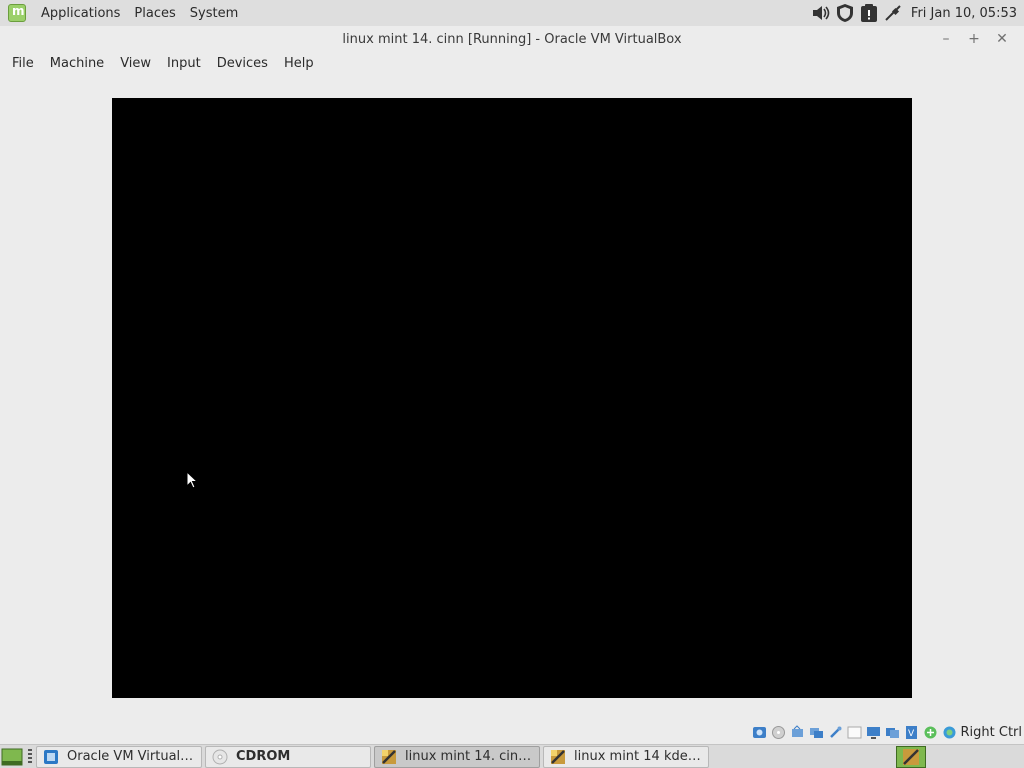 This screenshot has height=768, width=1024. Describe the element at coordinates (778, 732) in the screenshot. I see `optical-drive-icon` at that location.